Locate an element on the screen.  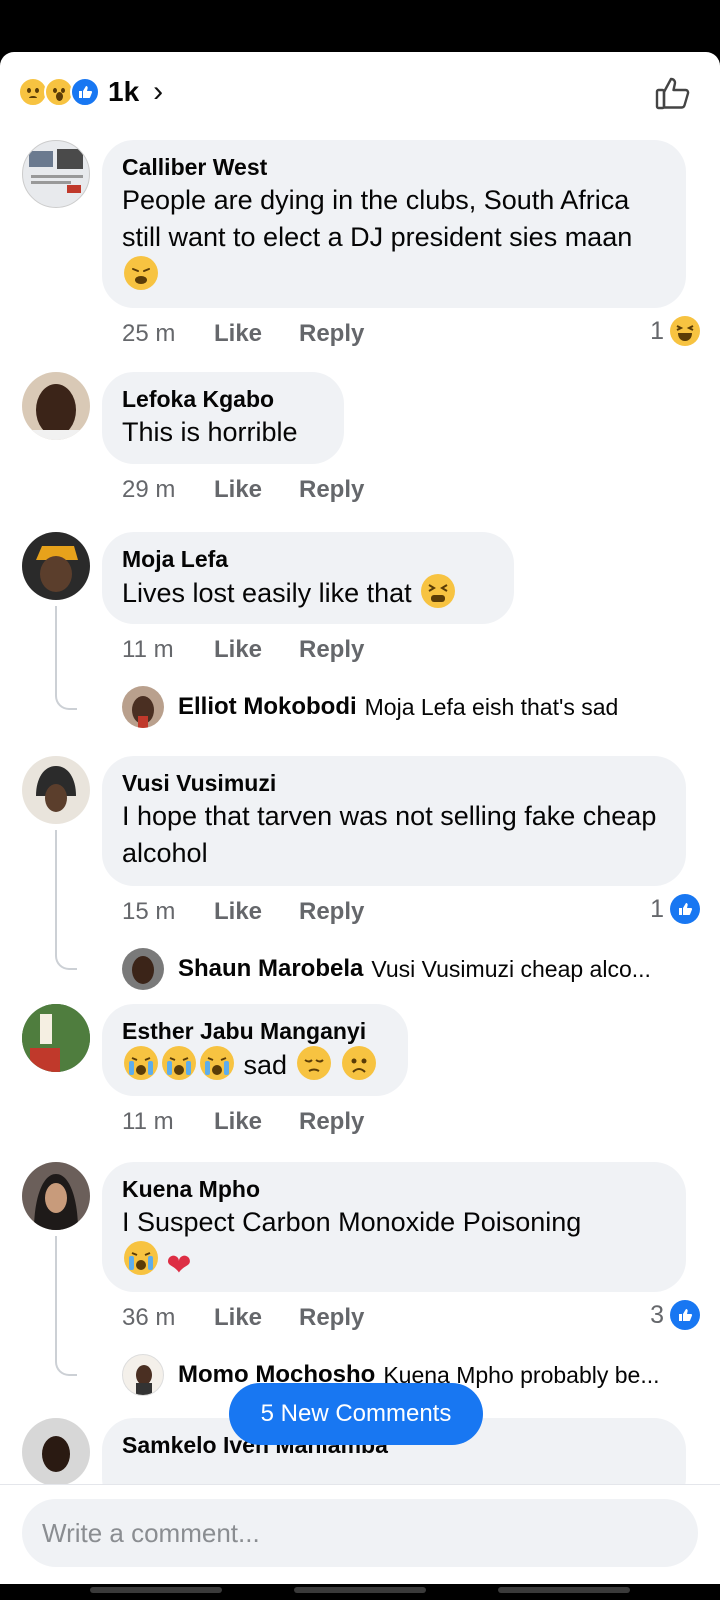
reply-author: Elliot Mokobodi is located at coordinates (267, 707).